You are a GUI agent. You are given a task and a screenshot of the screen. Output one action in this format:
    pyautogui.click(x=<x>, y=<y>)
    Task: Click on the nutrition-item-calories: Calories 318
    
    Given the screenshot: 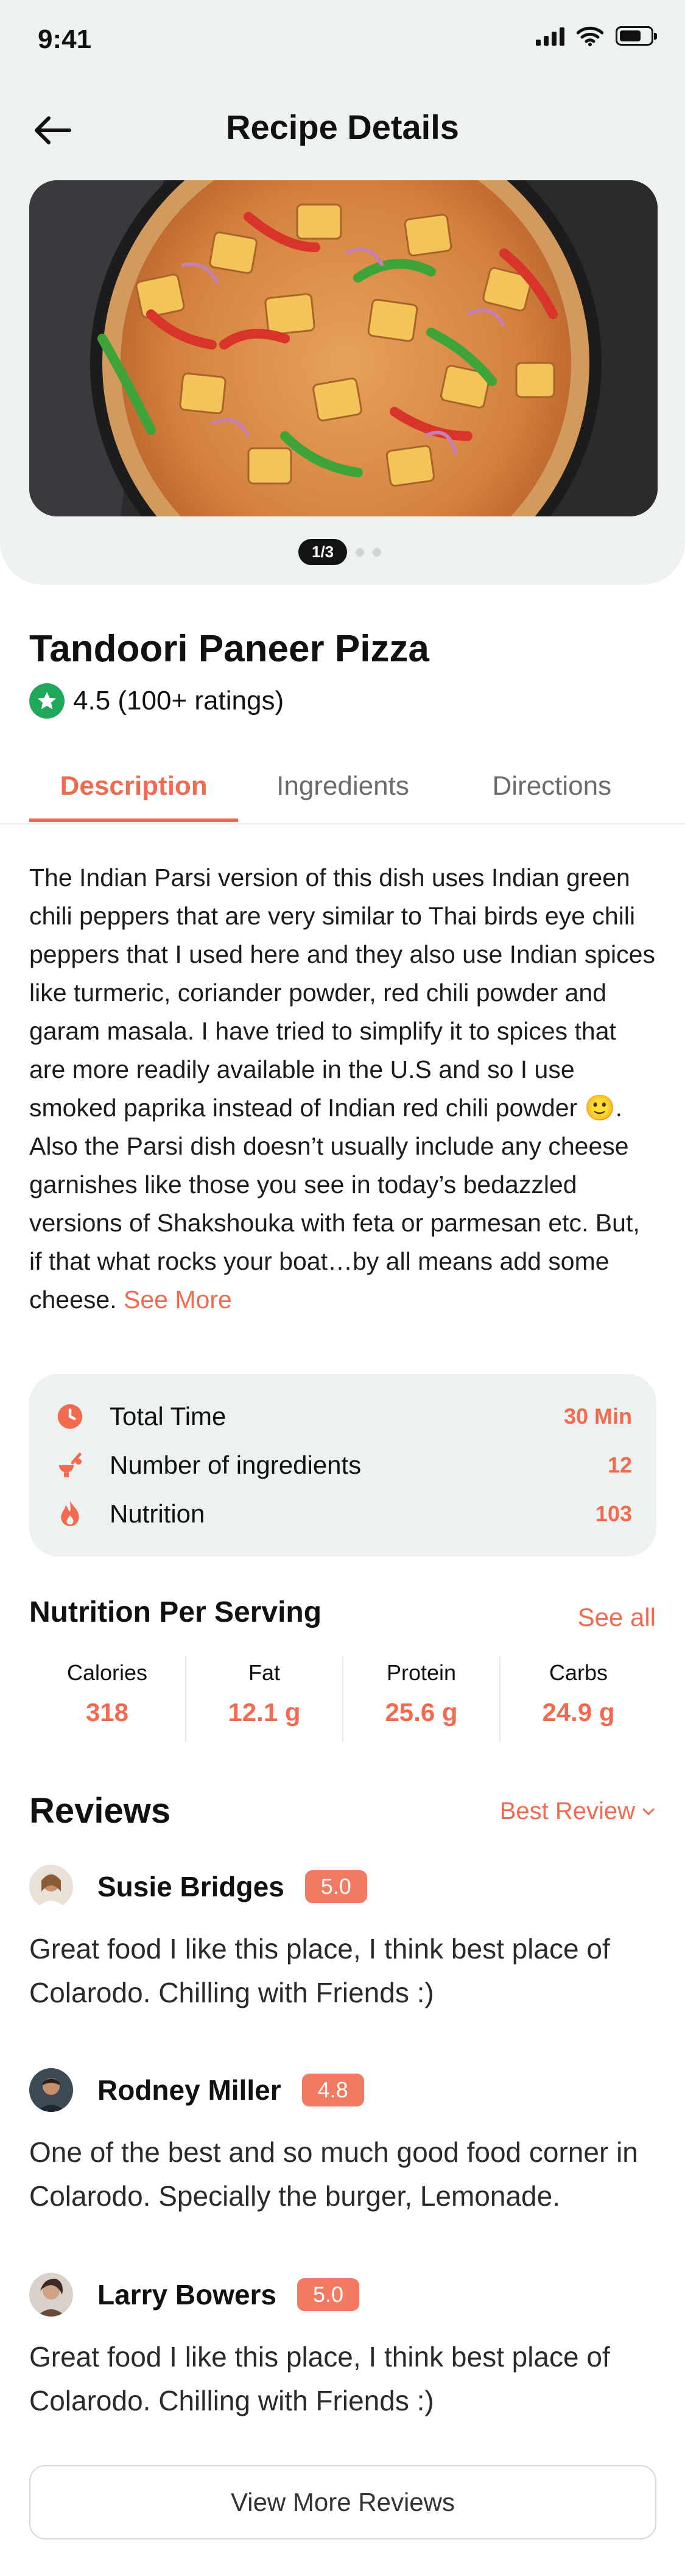 What is the action you would take?
    pyautogui.click(x=108, y=1699)
    